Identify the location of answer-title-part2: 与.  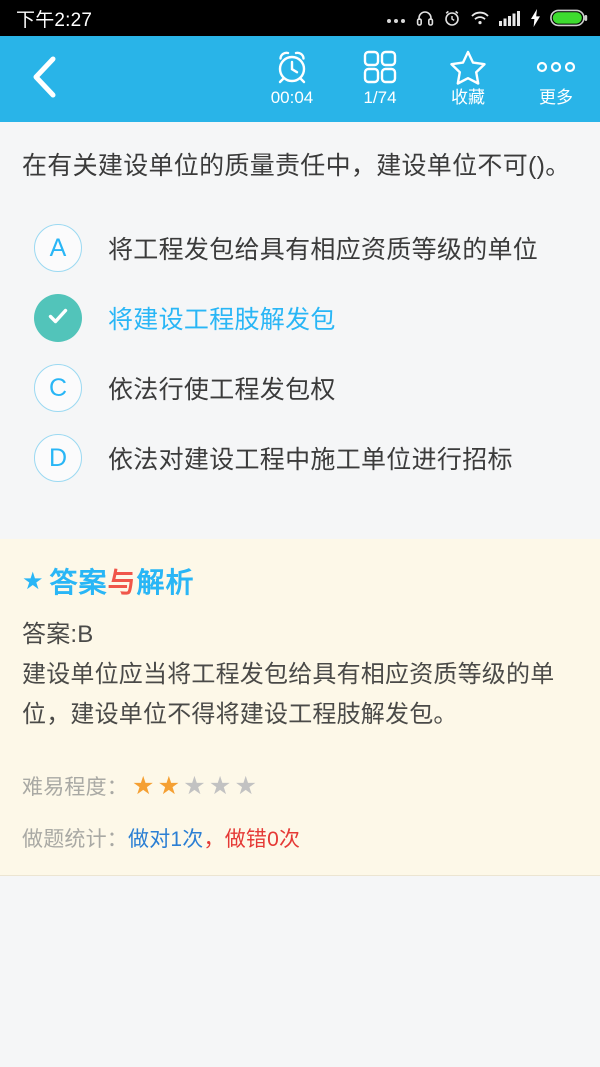
(122, 582).